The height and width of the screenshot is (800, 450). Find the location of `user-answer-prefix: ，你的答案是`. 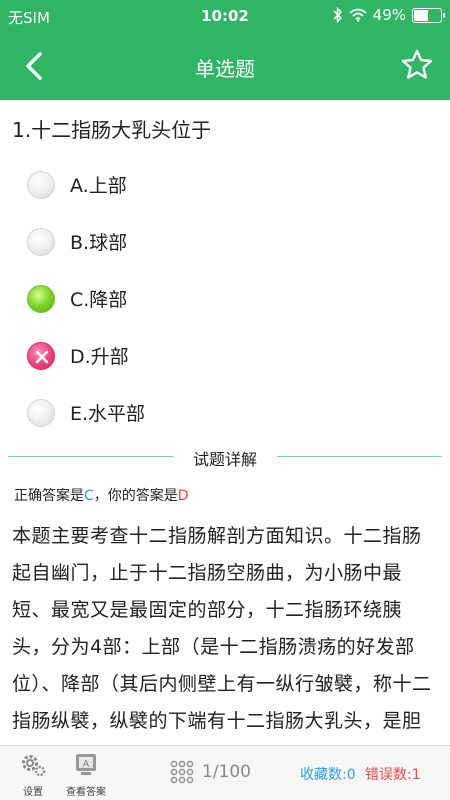

user-answer-prefix: ，你的答案是 is located at coordinates (135, 496).